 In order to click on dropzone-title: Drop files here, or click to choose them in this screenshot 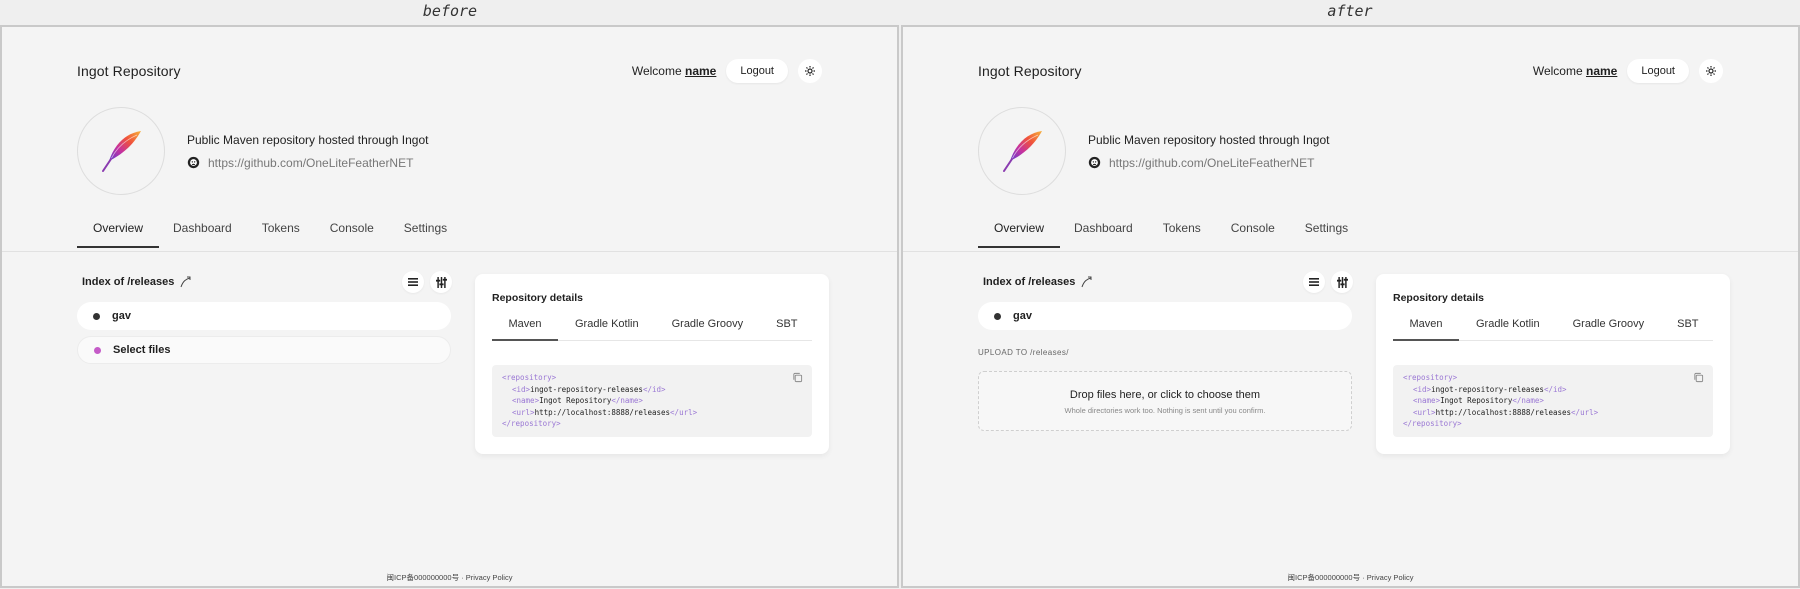, I will do `click(1165, 395)`.